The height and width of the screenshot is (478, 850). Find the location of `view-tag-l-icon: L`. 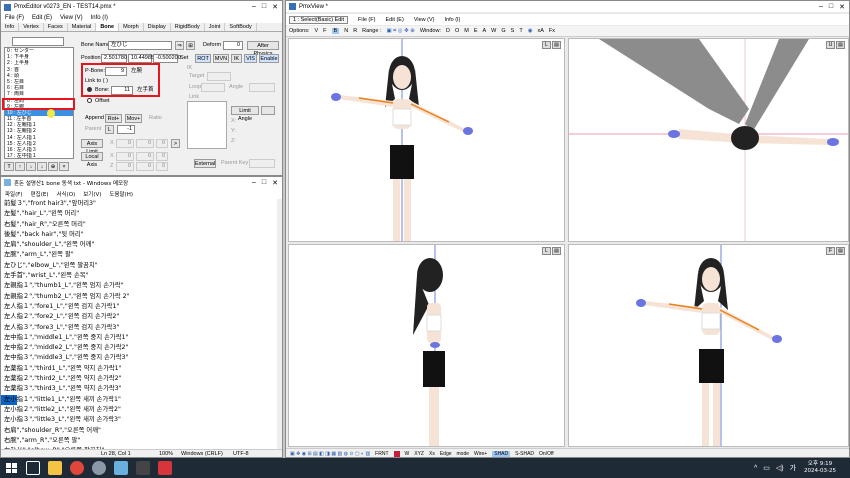

view-tag-l-icon: L is located at coordinates (546, 45).